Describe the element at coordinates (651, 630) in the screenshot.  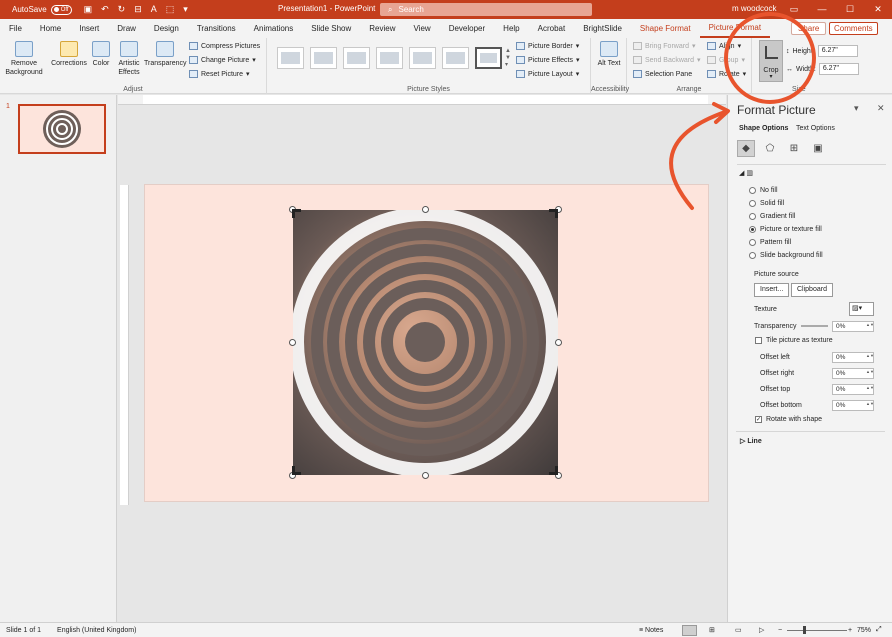
I see `notes-button: ≡ Notes` at that location.